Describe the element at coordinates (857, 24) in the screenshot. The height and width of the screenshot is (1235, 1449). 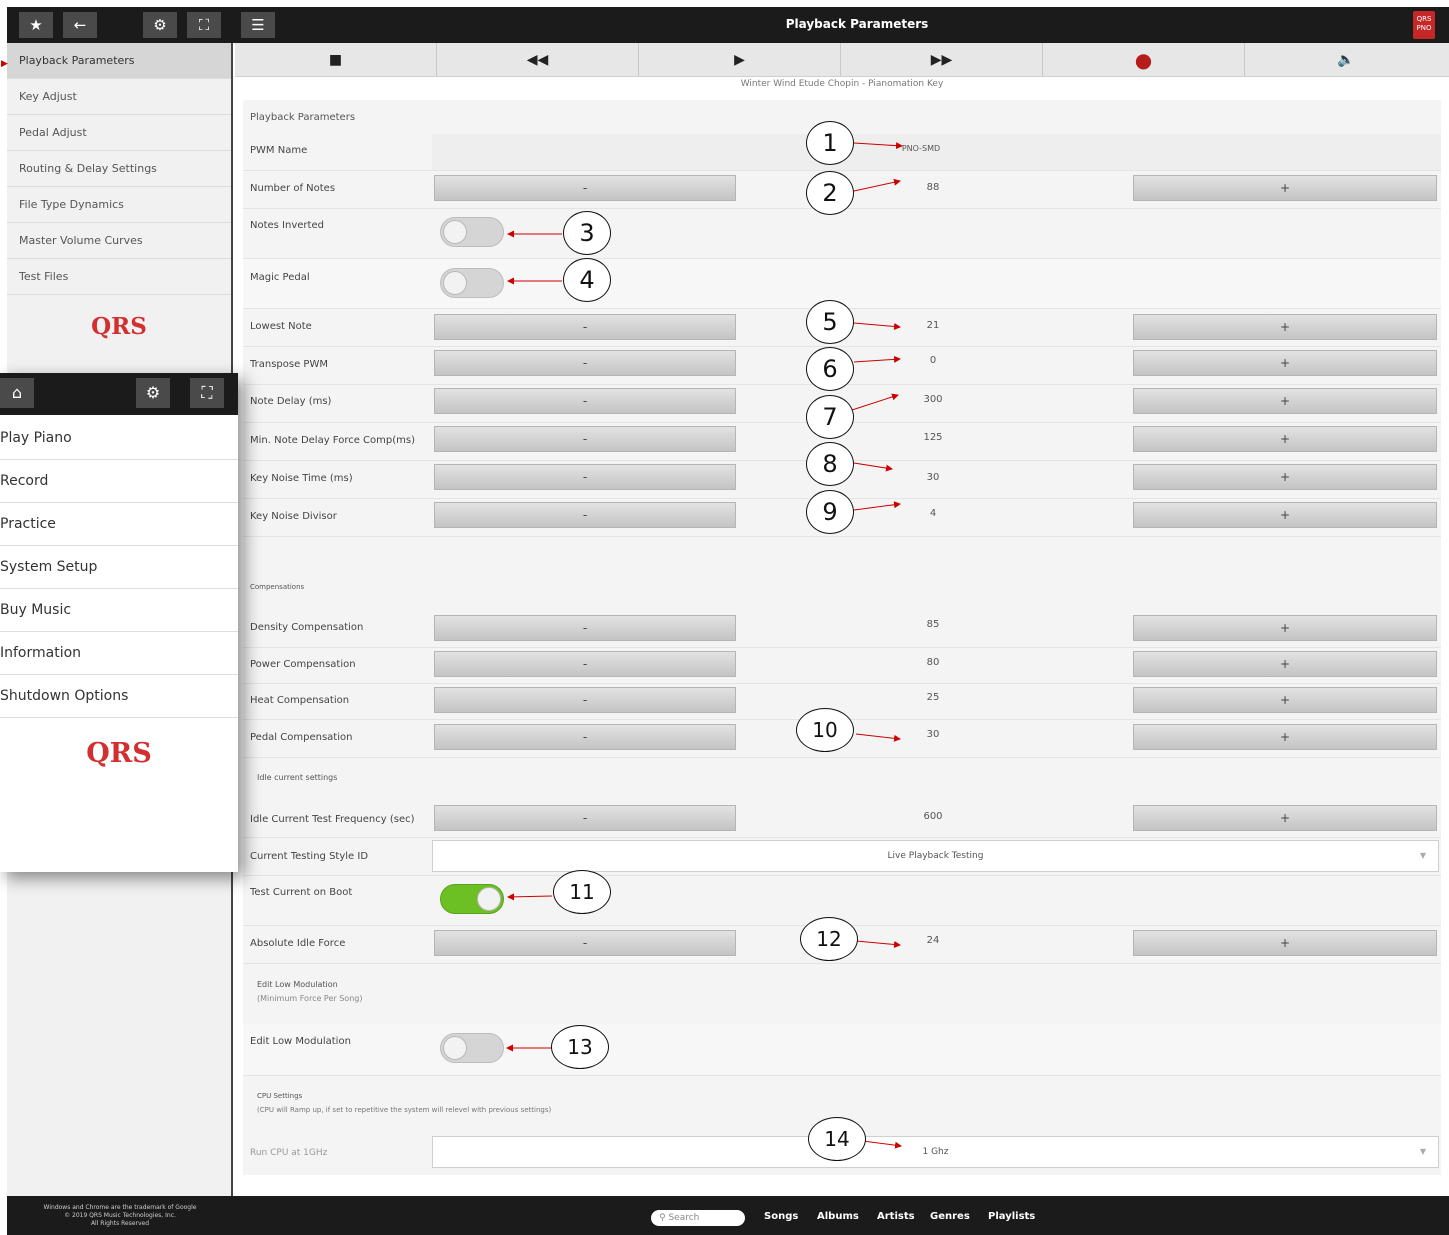
I see `page-title: Playback Parameters` at that location.